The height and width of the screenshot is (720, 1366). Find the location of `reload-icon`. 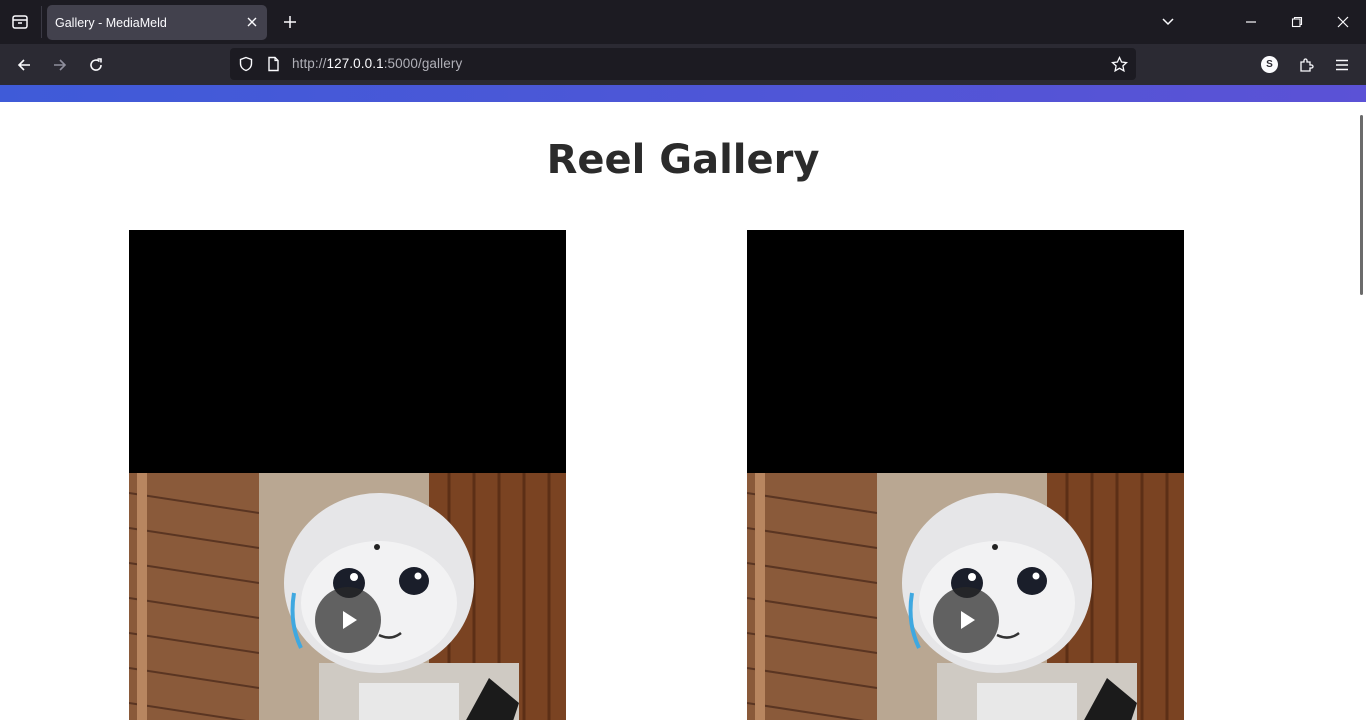

reload-icon is located at coordinates (96, 65).